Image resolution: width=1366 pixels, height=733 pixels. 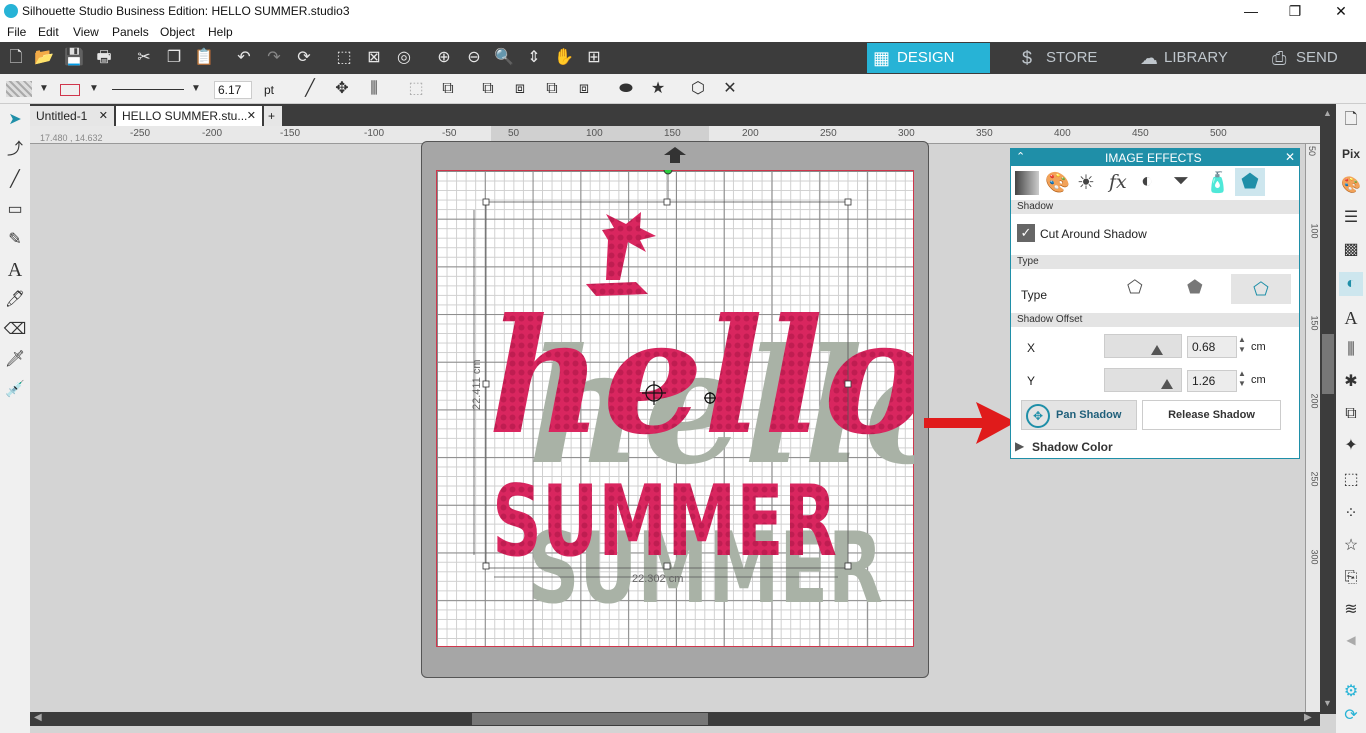 I want to click on sketch-icon: ≋, so click(x=1351, y=610).